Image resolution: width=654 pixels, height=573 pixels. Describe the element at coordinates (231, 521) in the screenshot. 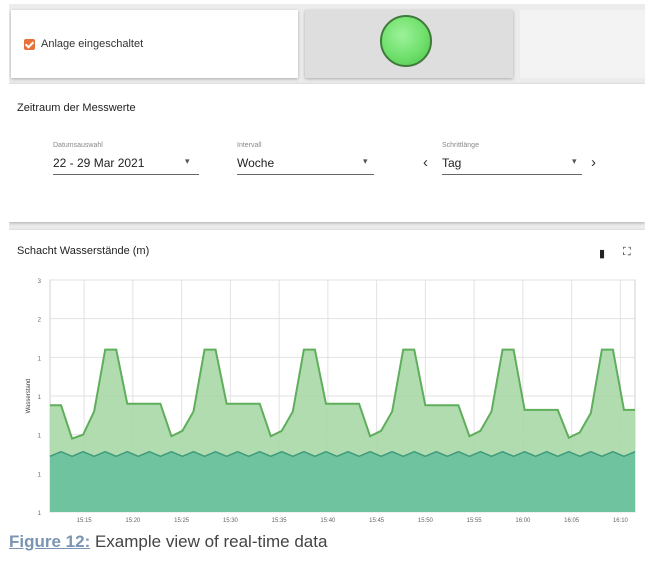

I see `x-tick-label: 15:30` at that location.